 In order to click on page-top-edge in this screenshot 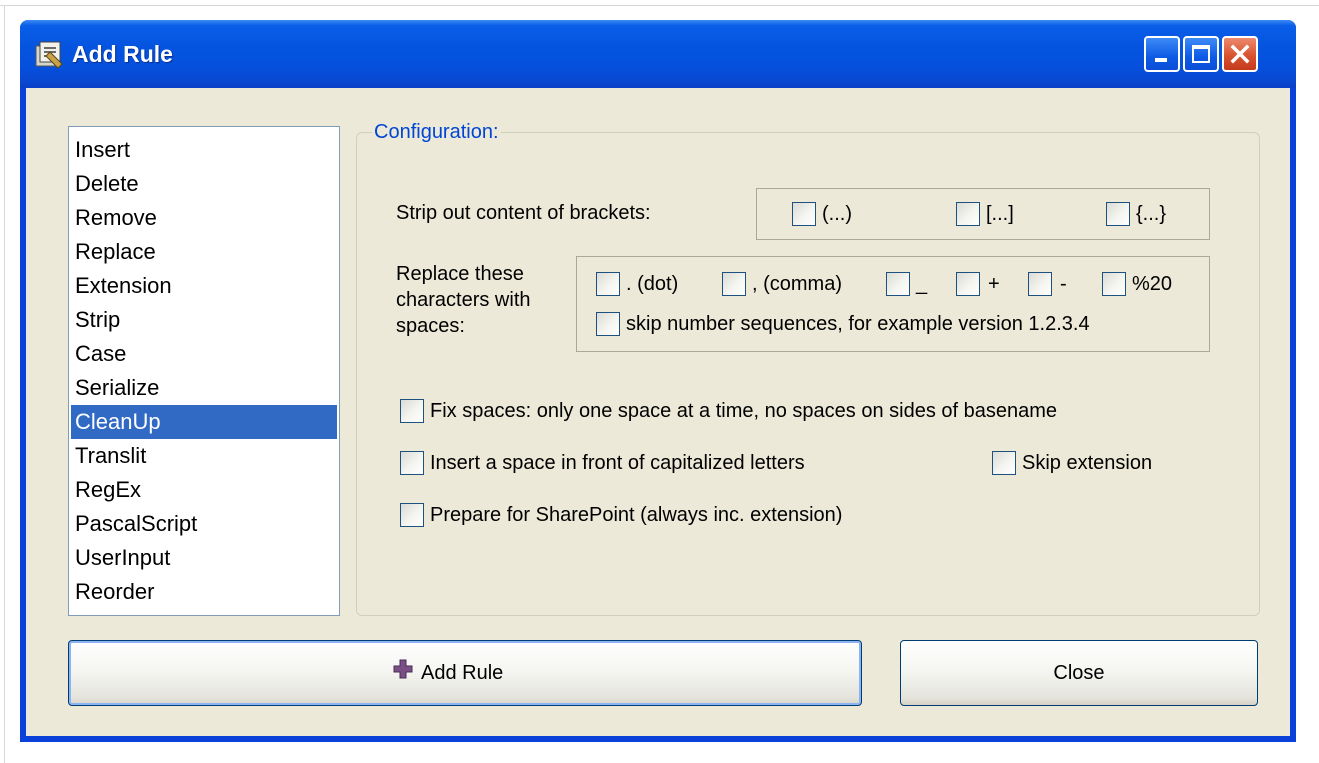, I will do `click(659, 5)`.